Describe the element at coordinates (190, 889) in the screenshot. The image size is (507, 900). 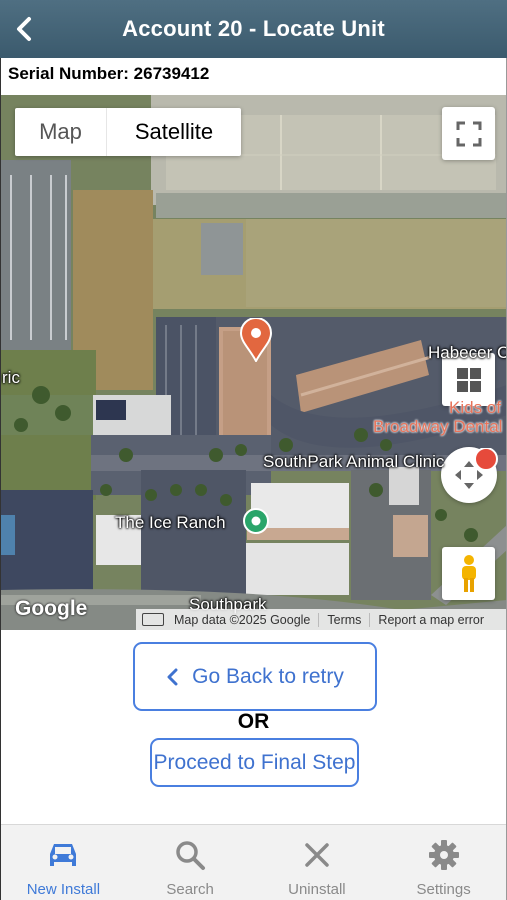
I see `nav-label-search: Search` at that location.